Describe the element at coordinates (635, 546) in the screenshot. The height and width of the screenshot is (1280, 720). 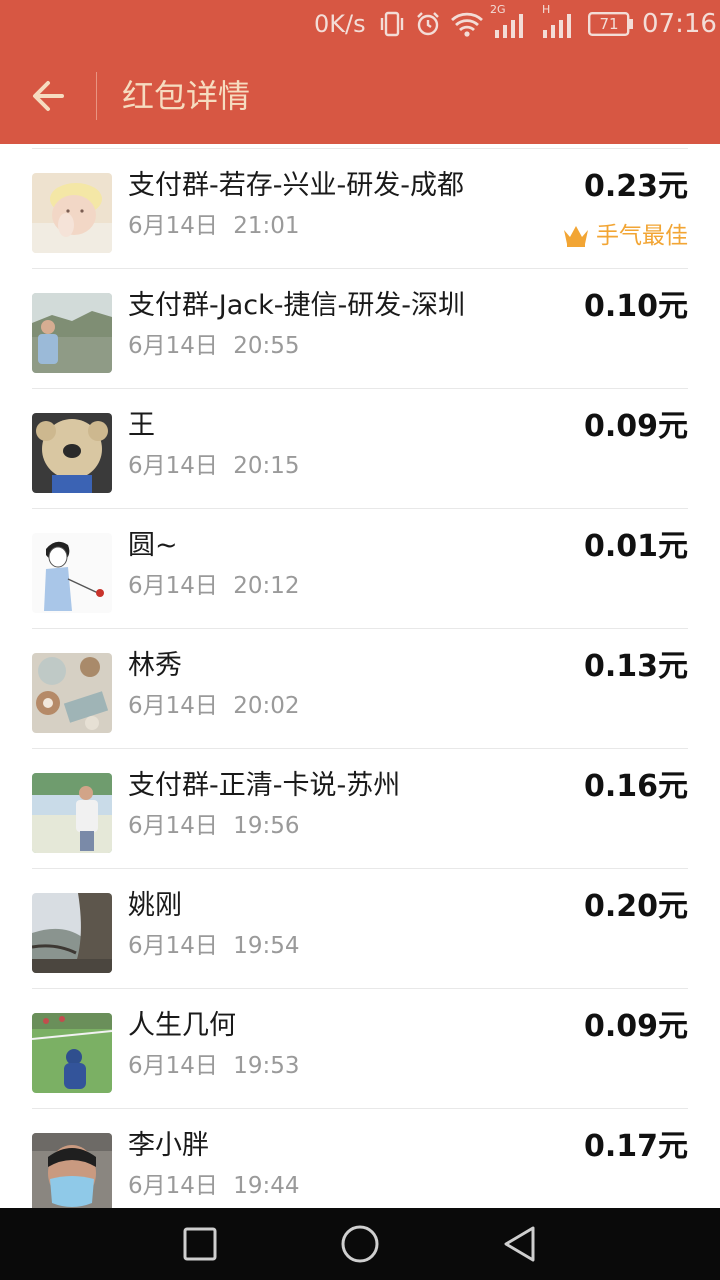
I see `amount-text: 0.01元` at that location.